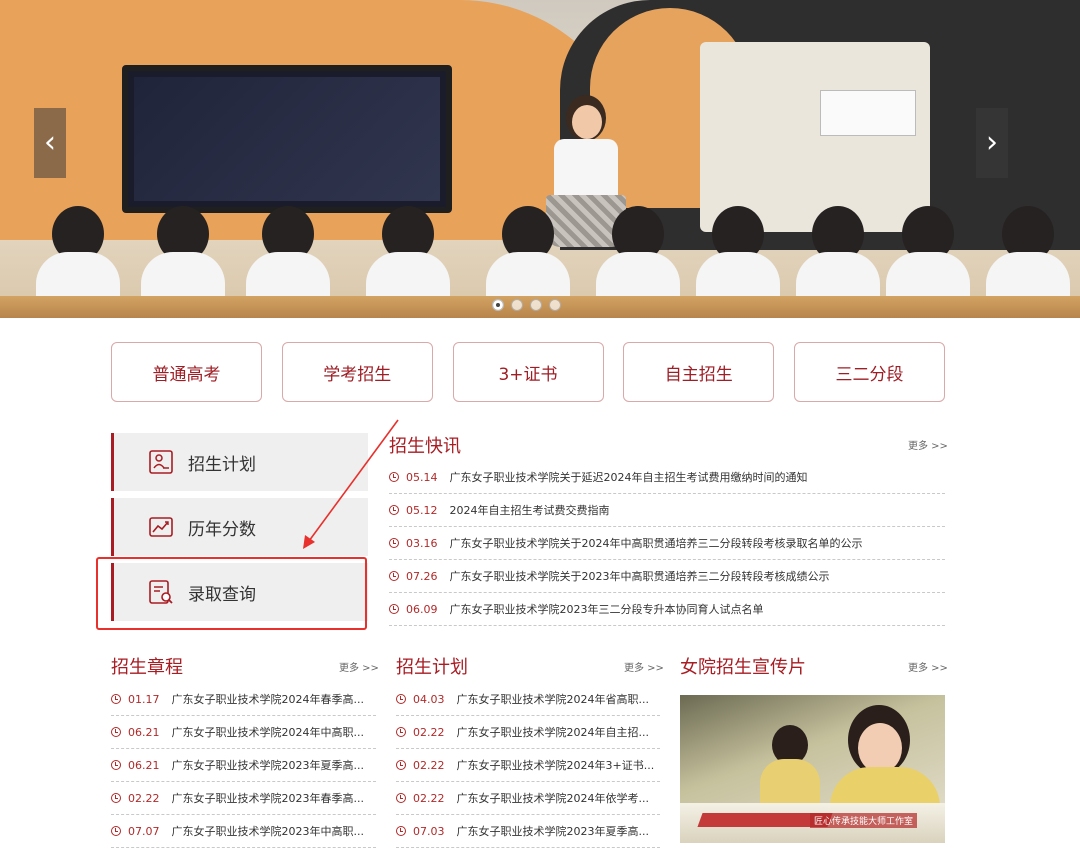  I want to click on banner-next-button: ›, so click(992, 143).